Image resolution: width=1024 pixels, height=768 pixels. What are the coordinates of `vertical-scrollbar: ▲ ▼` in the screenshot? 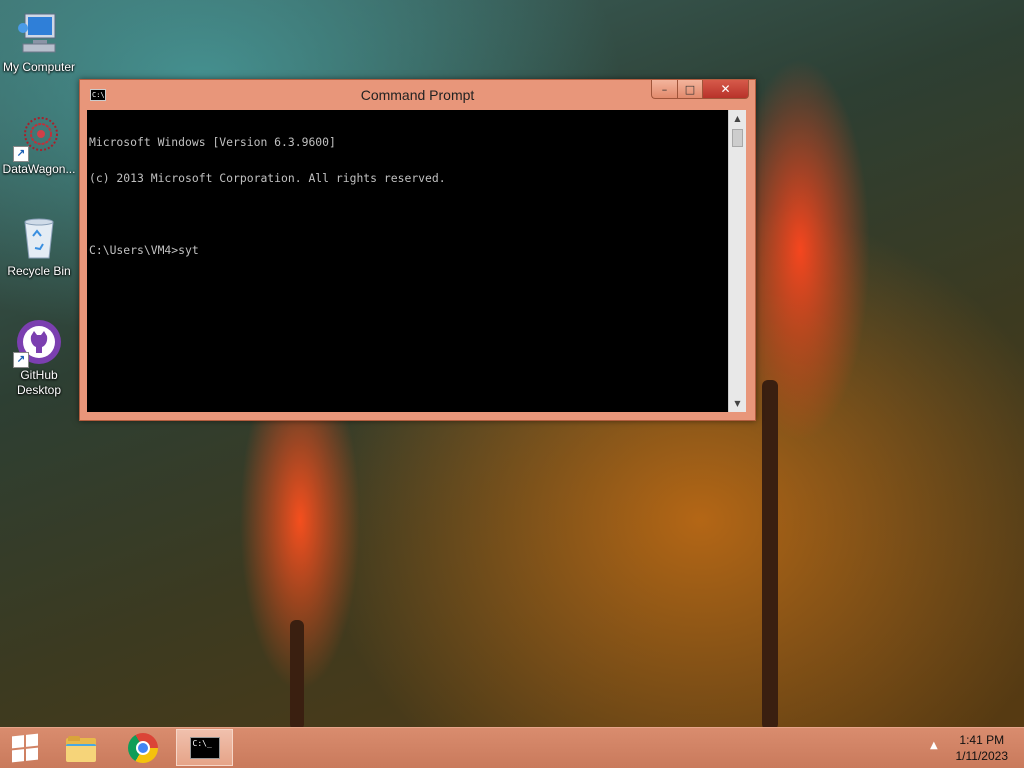 It's located at (737, 261).